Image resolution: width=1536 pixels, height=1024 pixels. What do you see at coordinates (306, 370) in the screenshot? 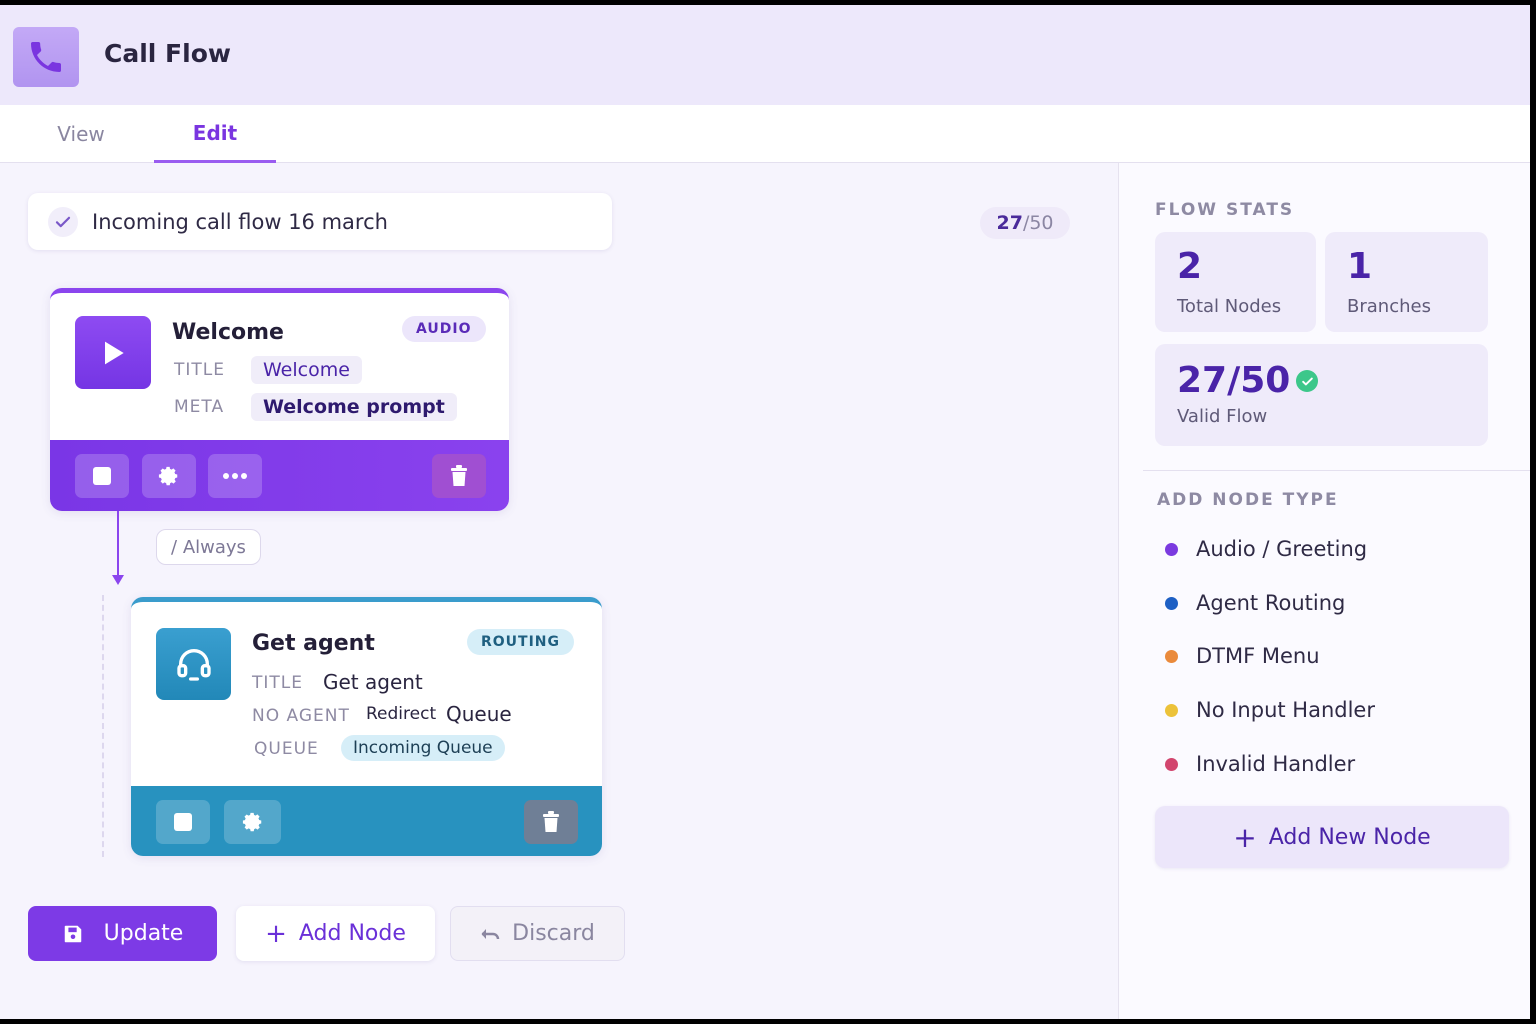
I see `field-value-title: Welcome` at bounding box center [306, 370].